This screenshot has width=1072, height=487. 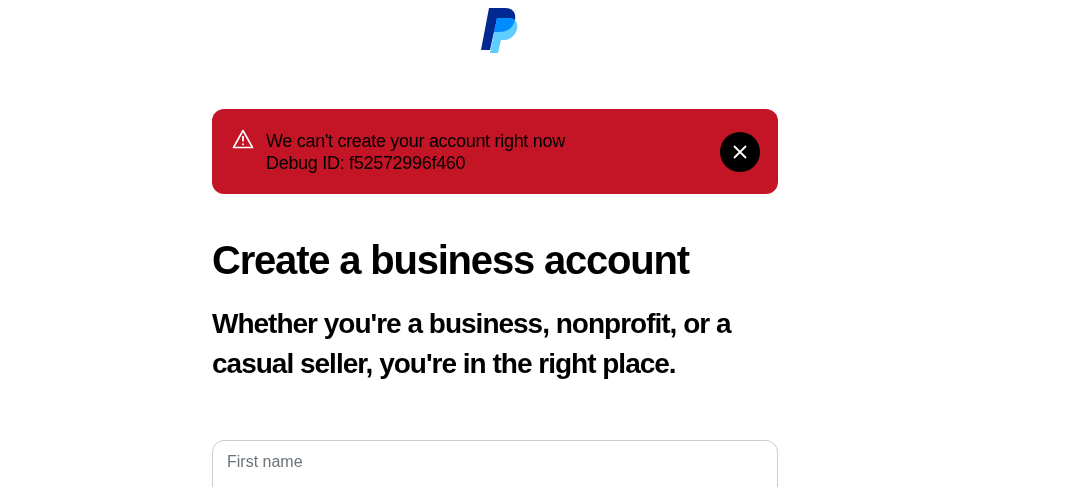 I want to click on page-heading: Create a business account, so click(x=451, y=260).